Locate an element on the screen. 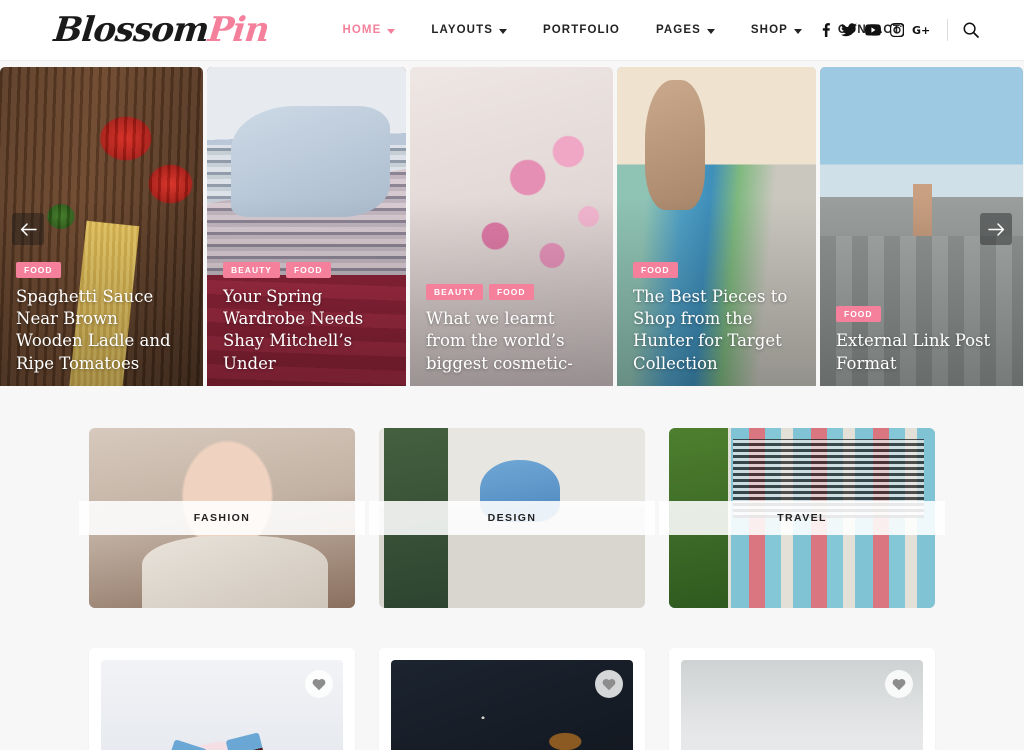 This screenshot has width=1024, height=750. nav-item-layouts: LAYOUTS is located at coordinates (469, 30).